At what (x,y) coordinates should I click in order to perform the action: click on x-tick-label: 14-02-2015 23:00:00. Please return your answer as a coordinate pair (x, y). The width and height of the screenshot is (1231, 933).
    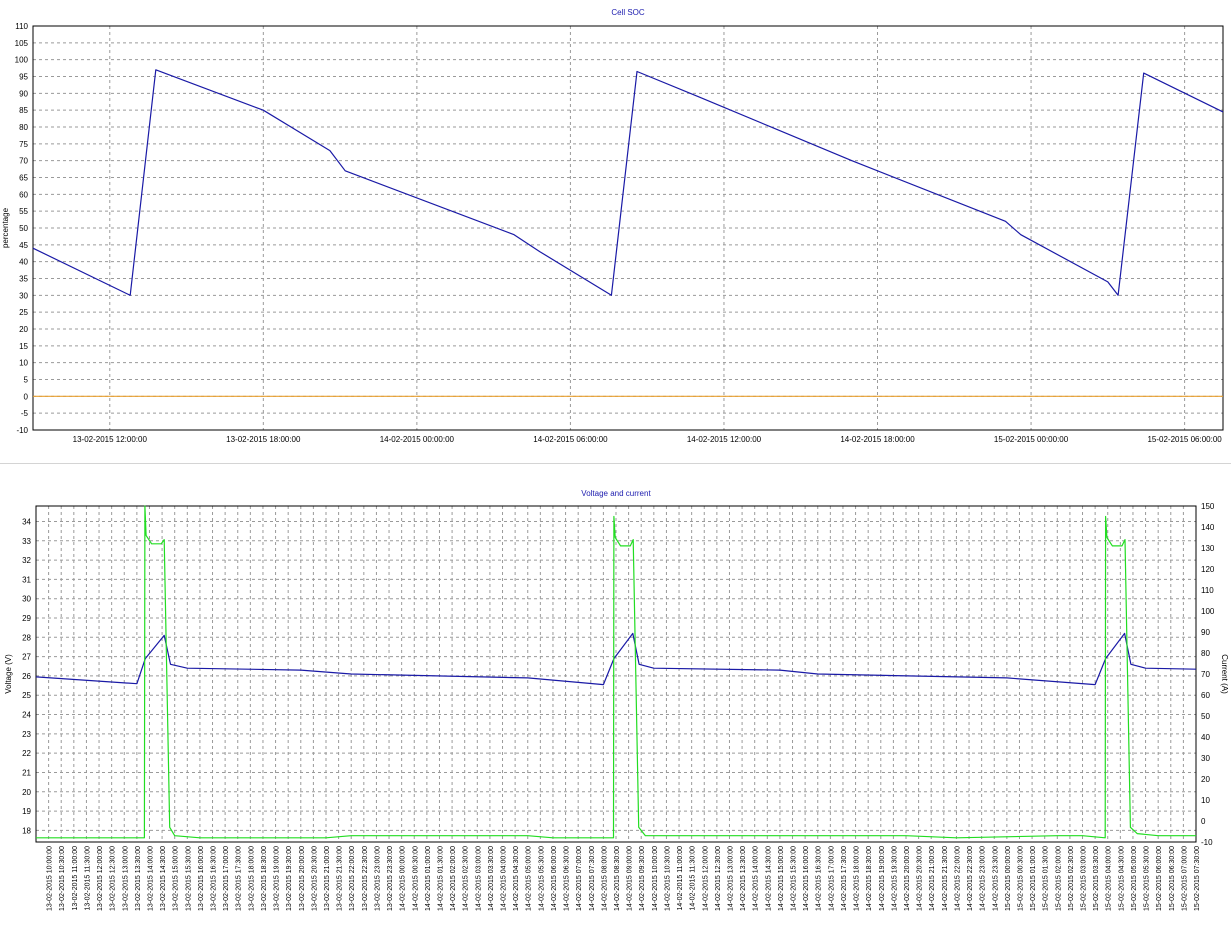
    Looking at the image, I should click on (983, 878).